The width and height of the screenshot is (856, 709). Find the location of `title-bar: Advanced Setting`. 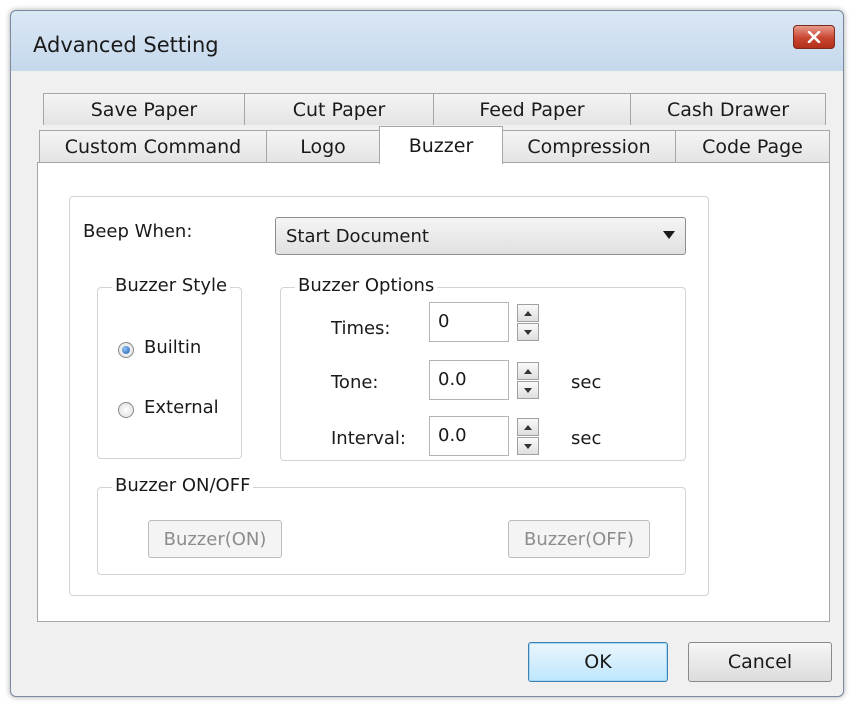

title-bar: Advanced Setting is located at coordinates (427, 41).